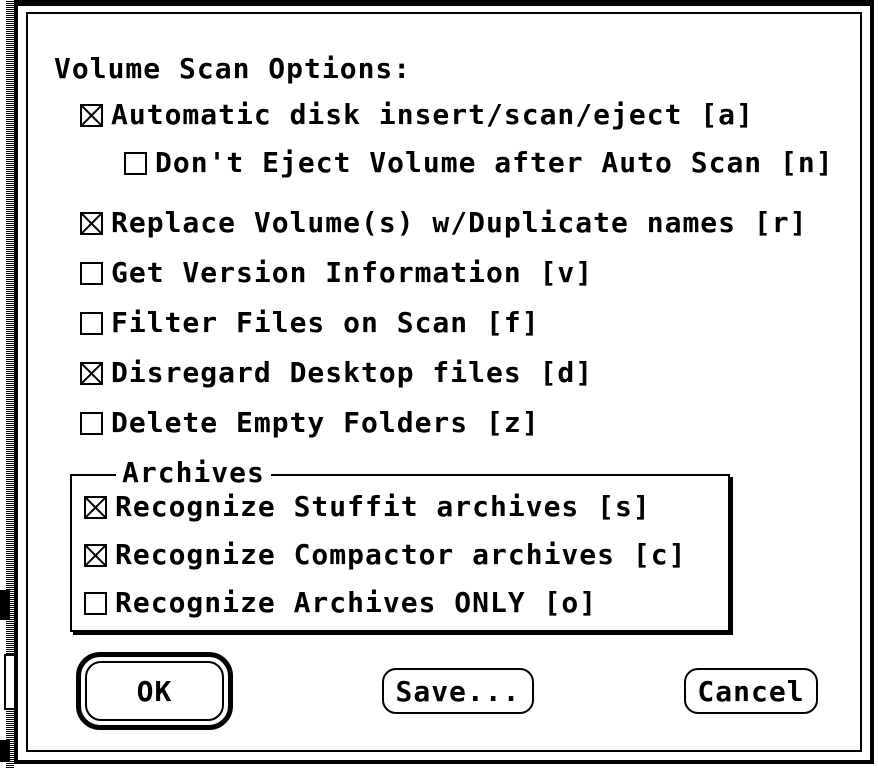 This screenshot has width=878, height=768. I want to click on checkbox-label: Don't Eject Volume after Auto Scan [n], so click(494, 162).